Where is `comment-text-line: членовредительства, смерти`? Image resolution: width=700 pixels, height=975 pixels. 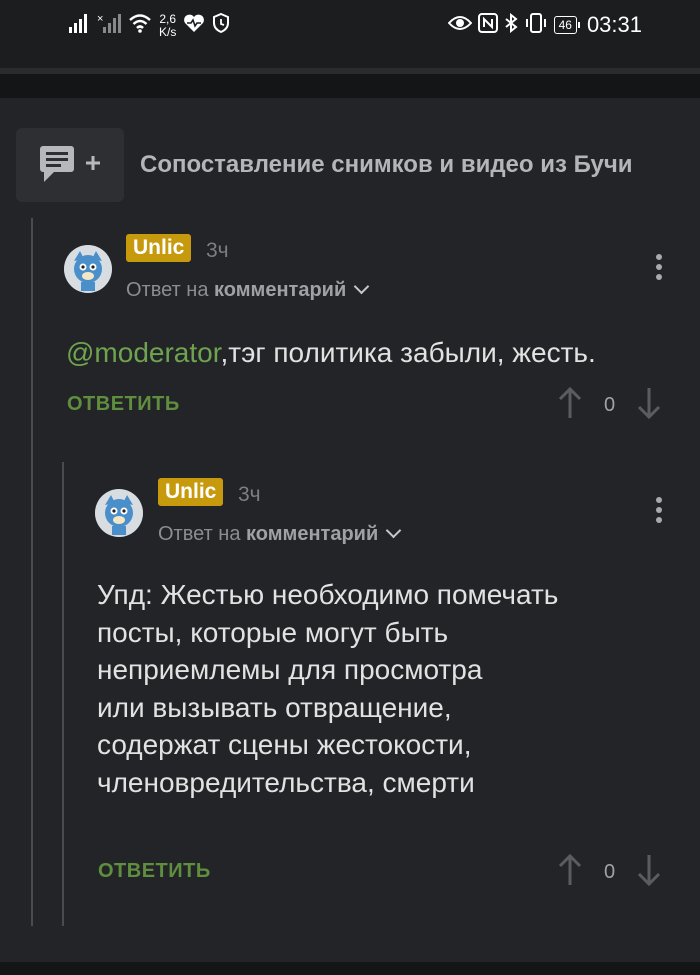
comment-text-line: членовредительства, смерти is located at coordinates (286, 782).